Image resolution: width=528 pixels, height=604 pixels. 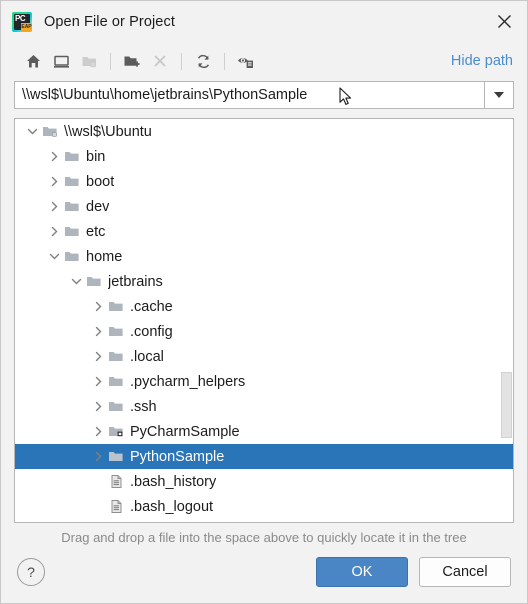 I want to click on tree-row-label: .local, so click(x=147, y=356).